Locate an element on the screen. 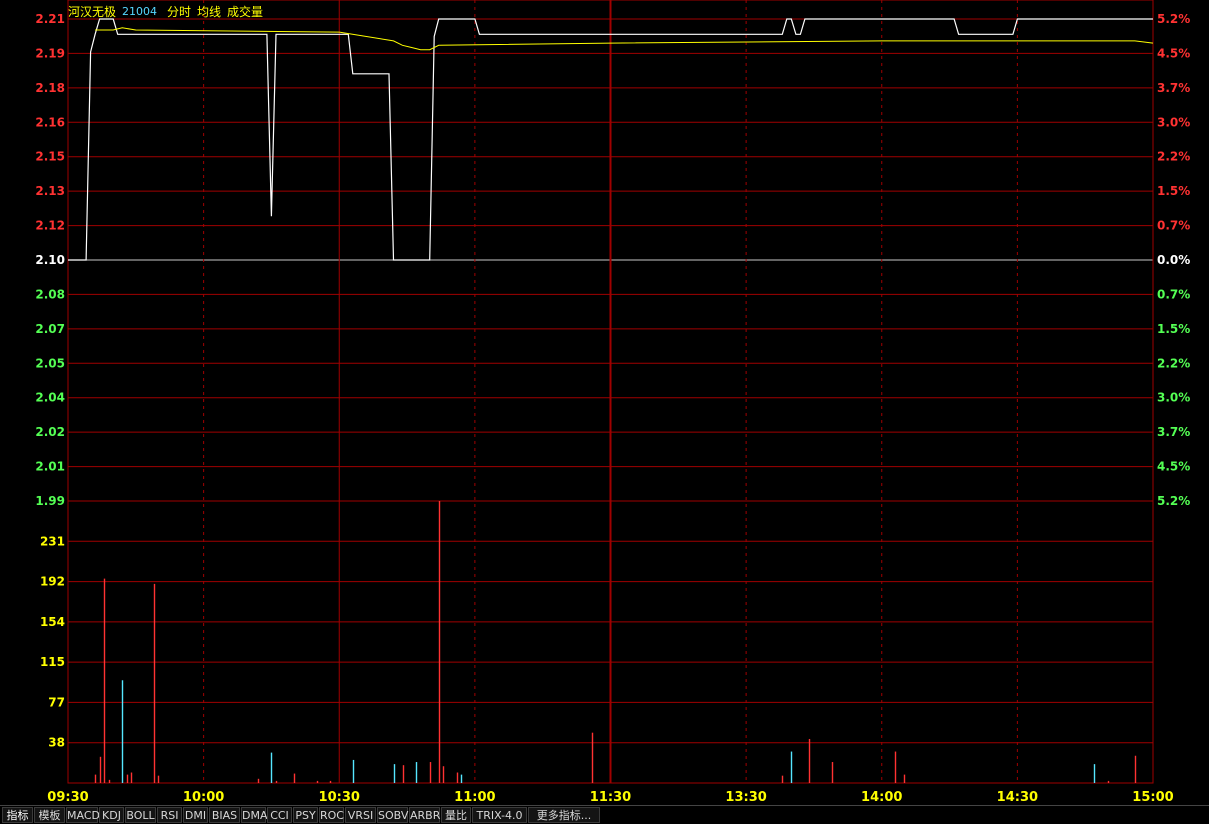  price-tick-label: 2.05 is located at coordinates (50, 363).